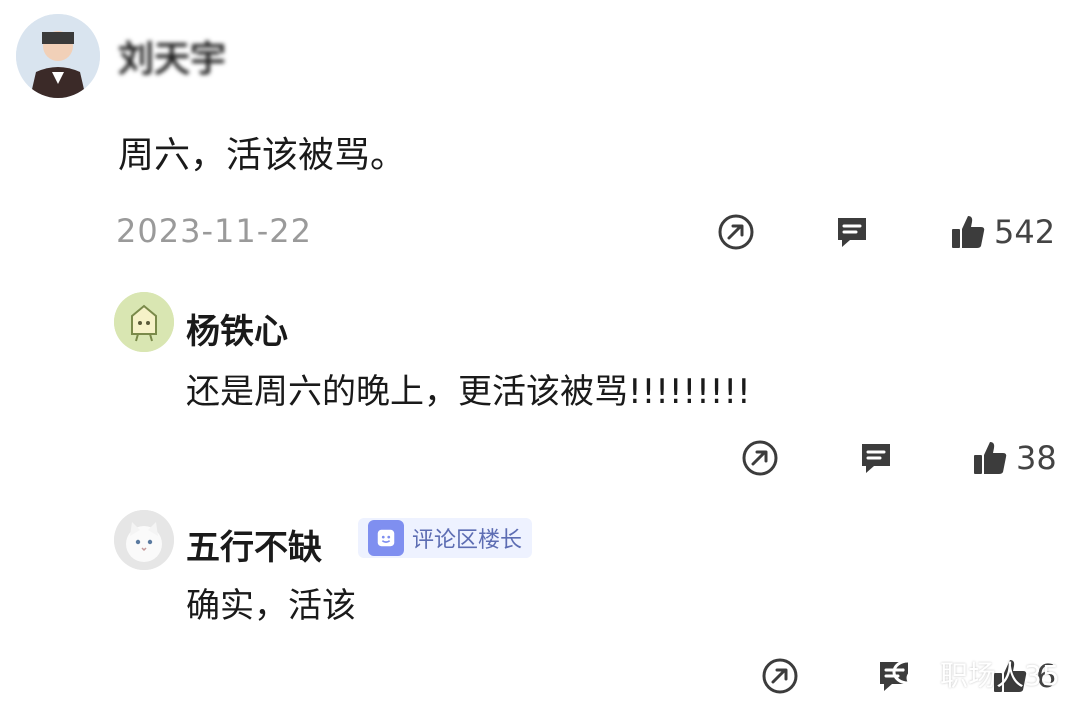  I want to click on watermark-text: 职场人35, so click(1000, 675).